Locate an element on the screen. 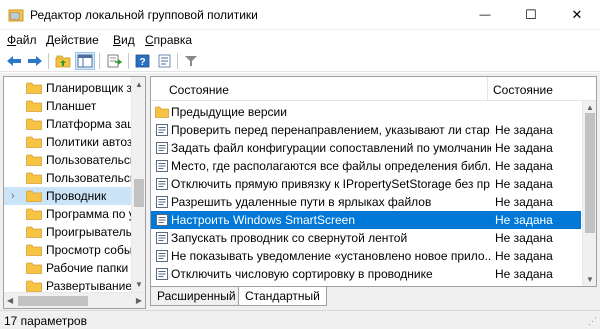 This screenshot has height=329, width=600. tree-item: Платформа защи is located at coordinates (74, 124).